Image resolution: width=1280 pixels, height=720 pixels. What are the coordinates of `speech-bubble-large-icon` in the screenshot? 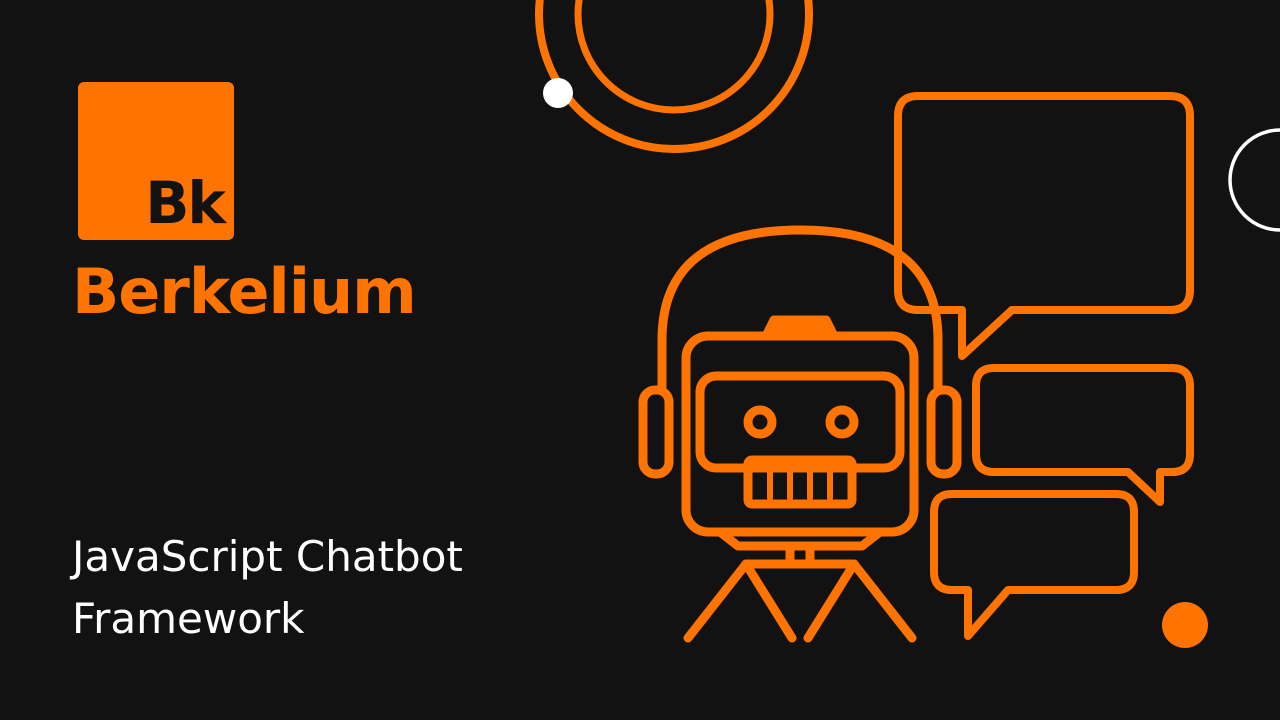 It's located at (1044, 226).